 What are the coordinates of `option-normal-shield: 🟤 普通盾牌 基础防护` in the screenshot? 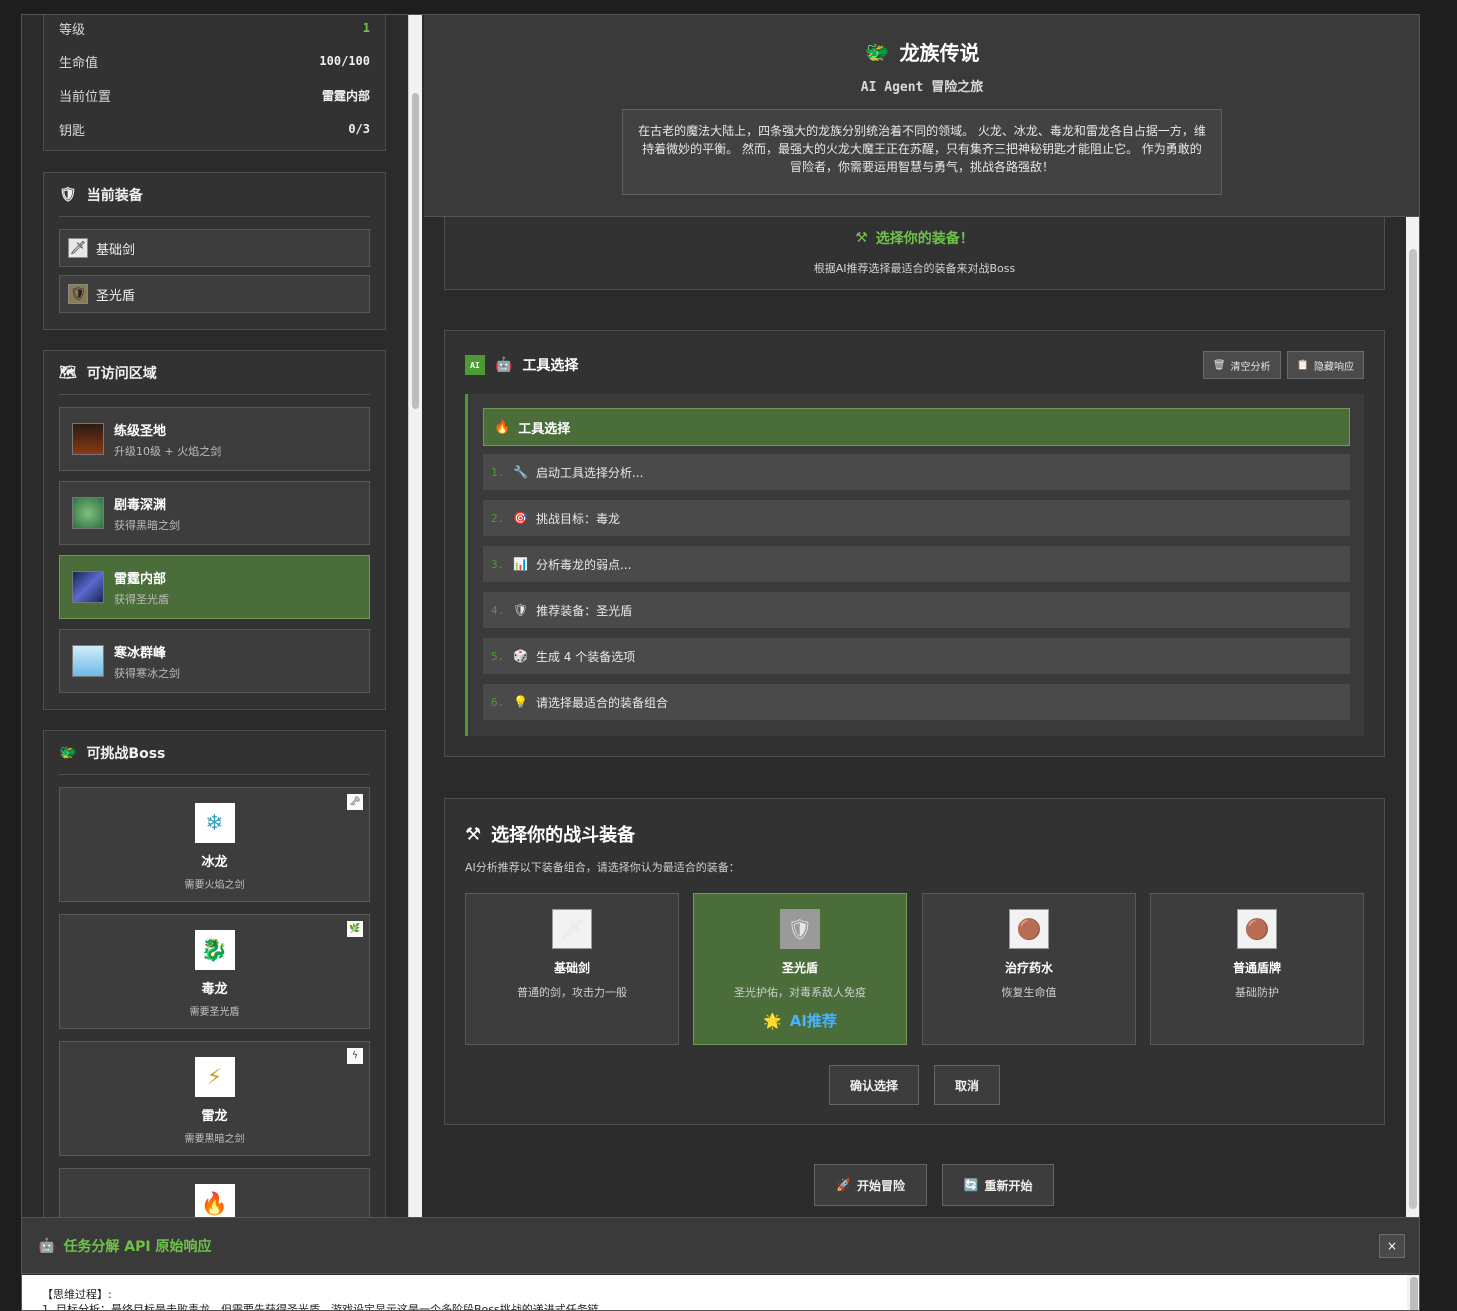 It's located at (1257, 969).